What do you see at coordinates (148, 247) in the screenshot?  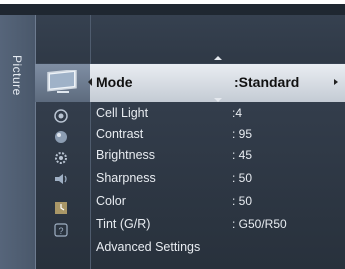 I see `menu-item-label: Advanced Settings` at bounding box center [148, 247].